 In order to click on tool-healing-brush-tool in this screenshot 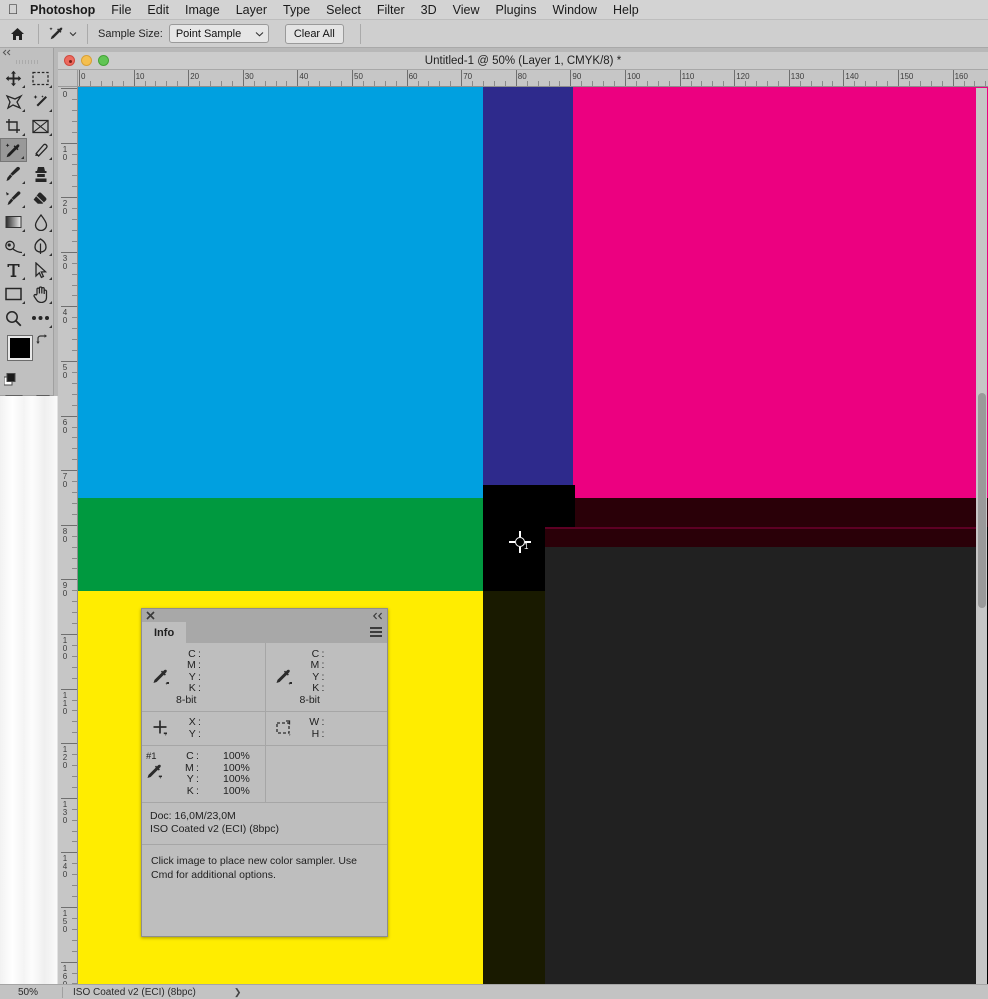, I will do `click(40, 150)`.